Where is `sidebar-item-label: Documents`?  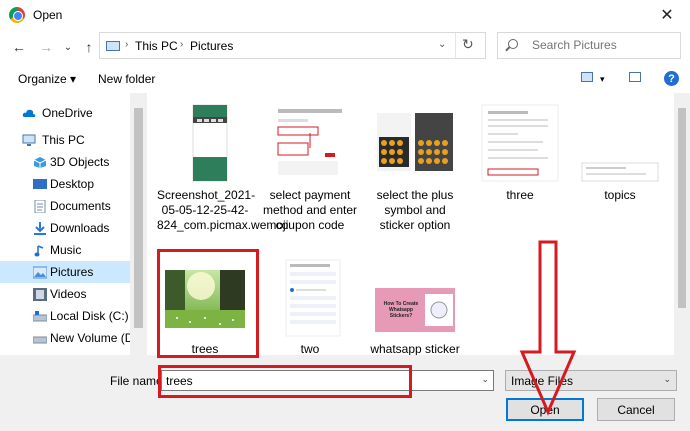 sidebar-item-label: Documents is located at coordinates (80, 206).